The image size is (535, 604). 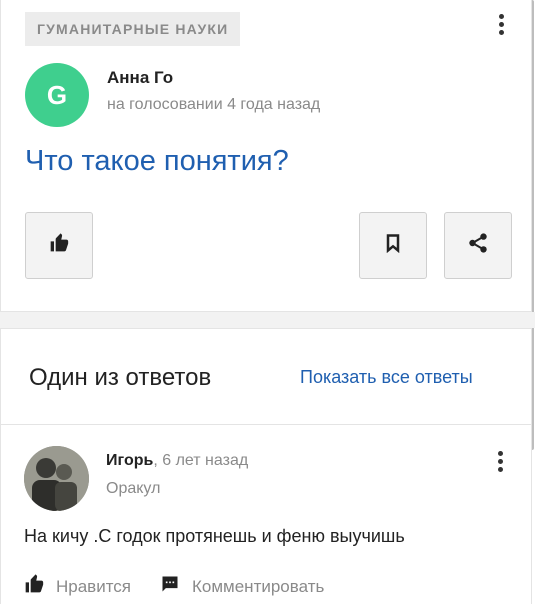 What do you see at coordinates (120, 377) in the screenshot?
I see `answers-section-title: Один из ответов` at bounding box center [120, 377].